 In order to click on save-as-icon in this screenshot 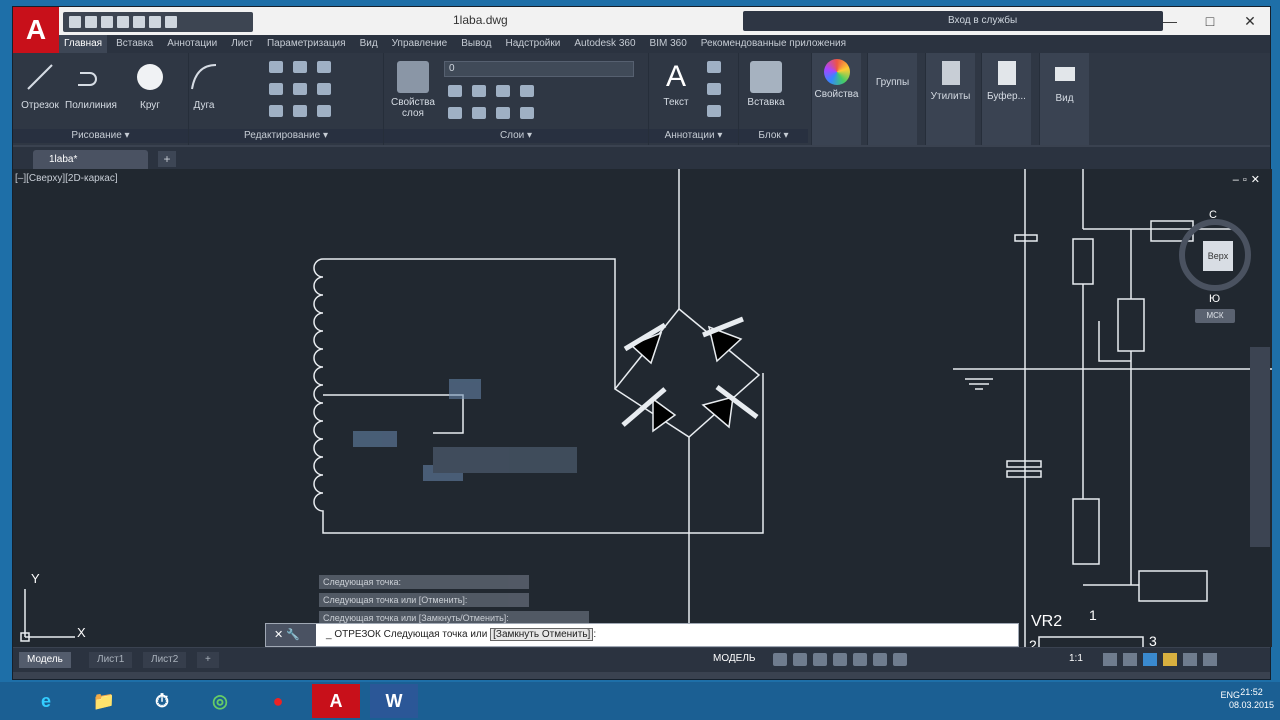, I will do `click(123, 22)`.